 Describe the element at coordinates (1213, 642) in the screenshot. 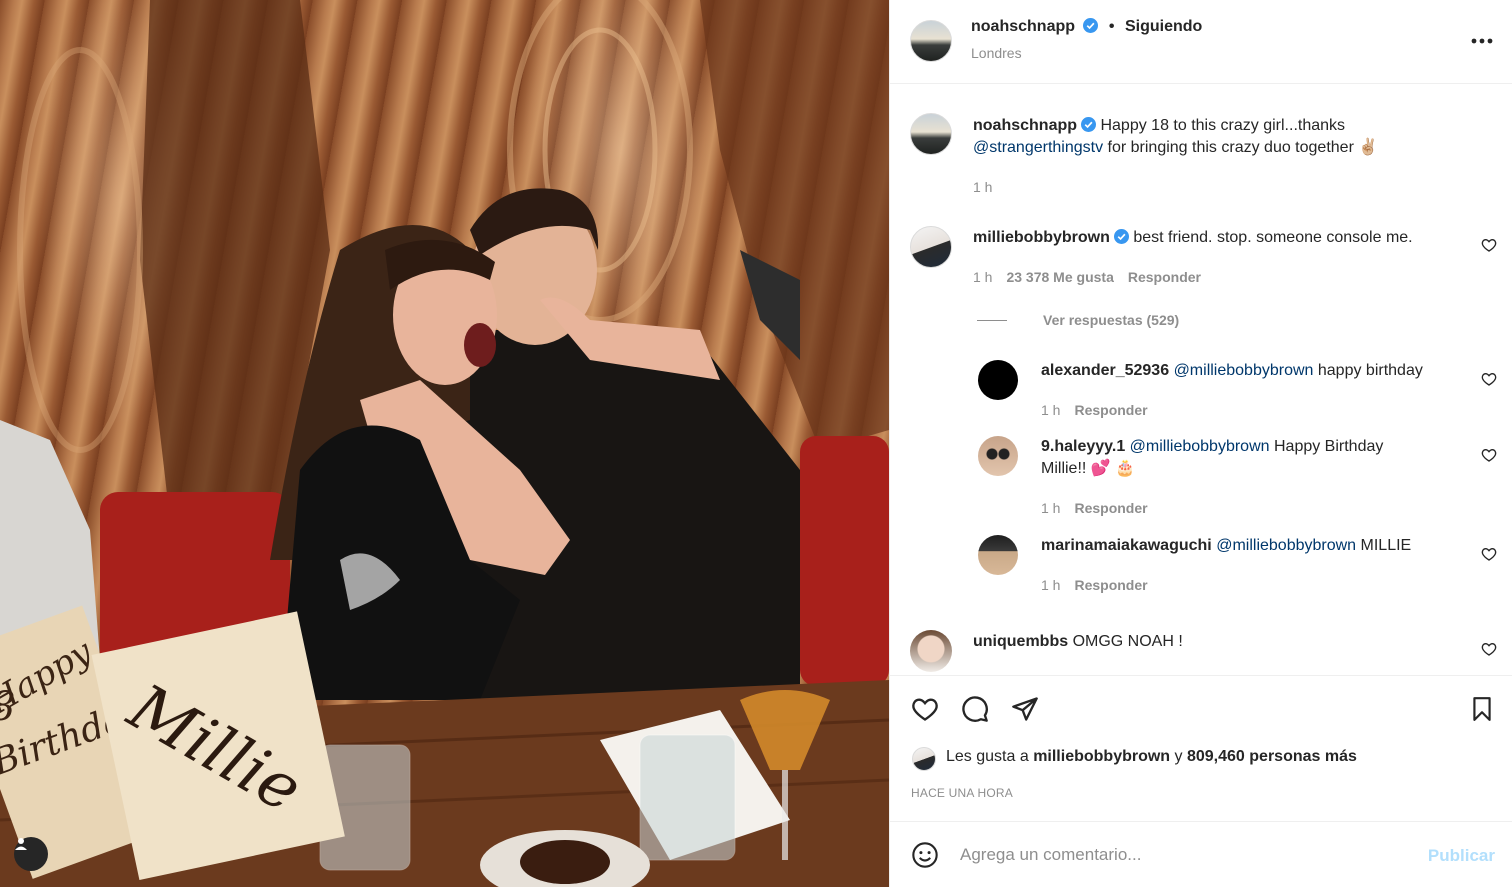

I see `comment-text: uniquembbs OMGG NOAH !` at that location.